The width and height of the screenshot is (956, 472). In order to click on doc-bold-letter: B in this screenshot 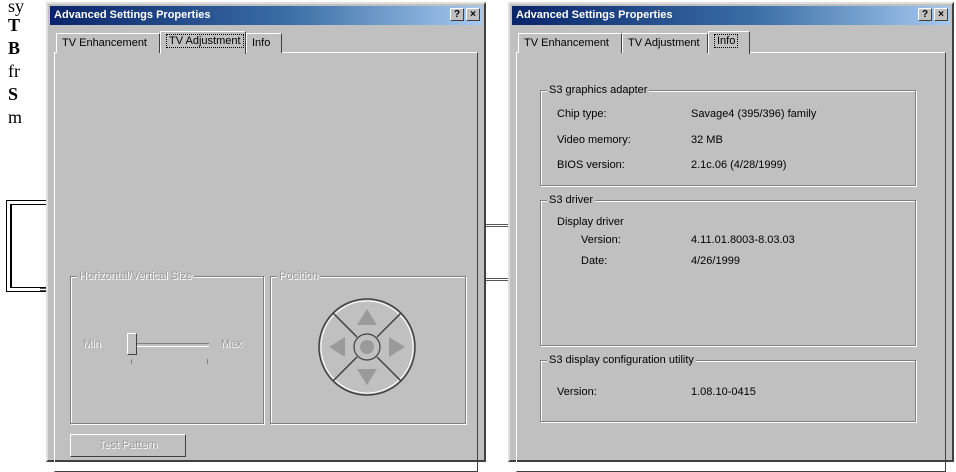, I will do `click(14, 48)`.